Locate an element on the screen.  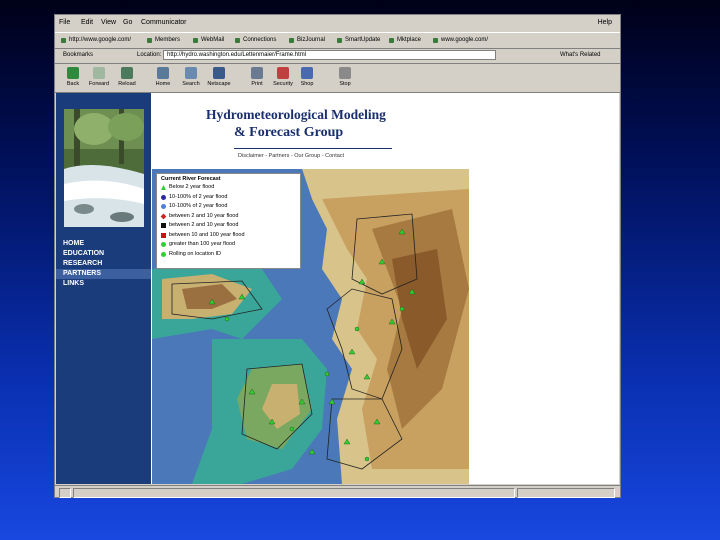
home-button: Home is located at coordinates (163, 77).